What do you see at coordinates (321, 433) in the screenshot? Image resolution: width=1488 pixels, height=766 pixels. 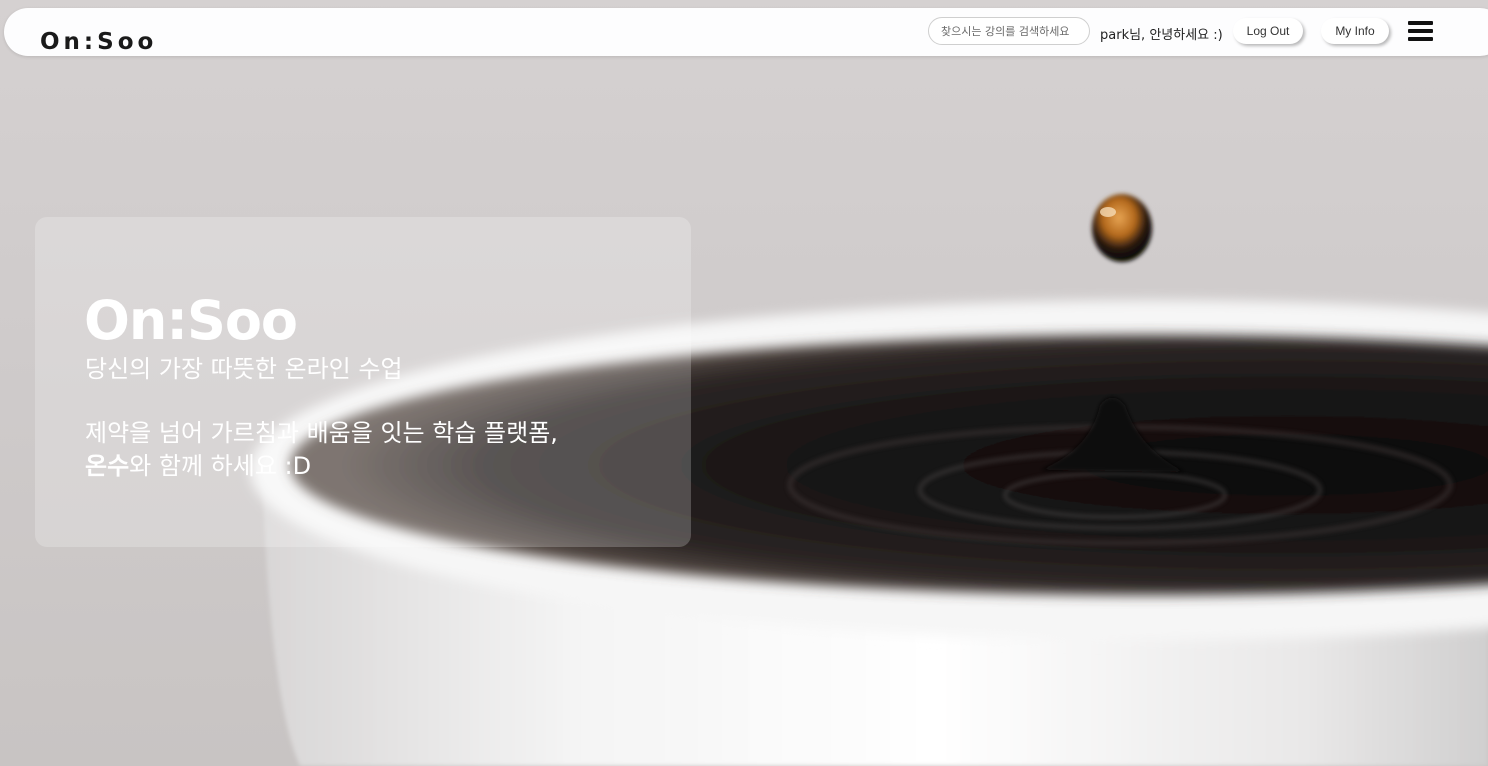 I see `hero-description-line1: 제약을 넘어 가르침과 배움을 잇는 학습 플랫폼,` at bounding box center [321, 433].